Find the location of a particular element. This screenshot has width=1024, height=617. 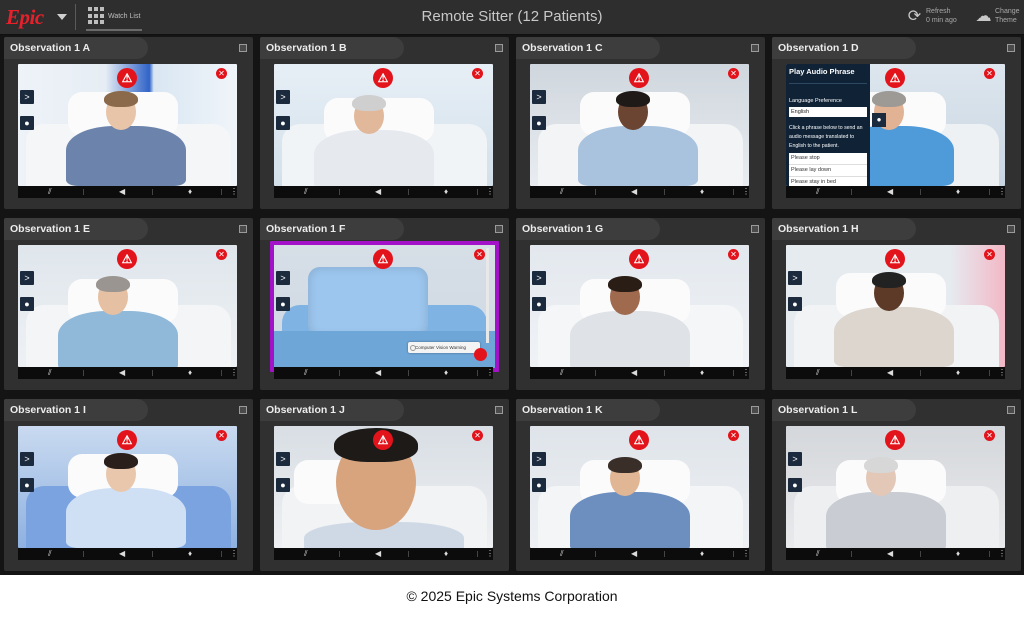

feed-scrollbar is located at coordinates (487, 295).